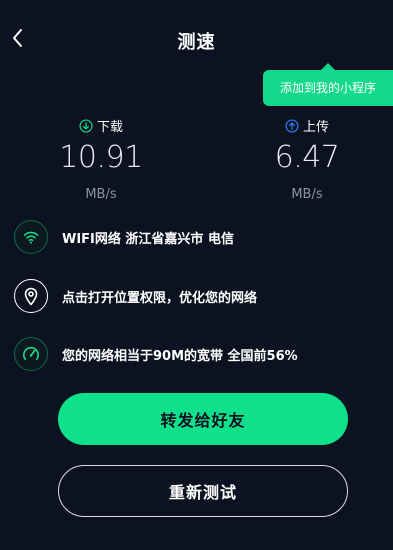 The width and height of the screenshot is (393, 550). I want to click on upload-value: 6.47, so click(307, 157).